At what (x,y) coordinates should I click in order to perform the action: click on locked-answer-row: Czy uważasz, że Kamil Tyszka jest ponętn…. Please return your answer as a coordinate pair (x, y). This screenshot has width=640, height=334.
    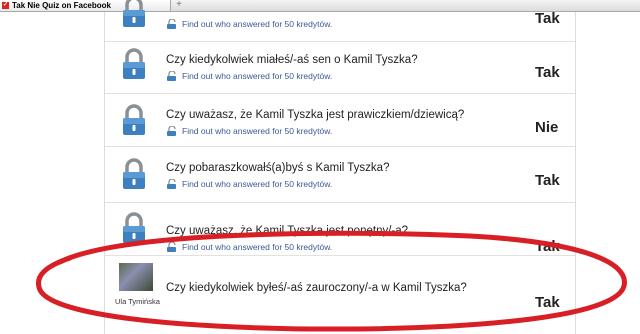
    Looking at the image, I should click on (340, 229).